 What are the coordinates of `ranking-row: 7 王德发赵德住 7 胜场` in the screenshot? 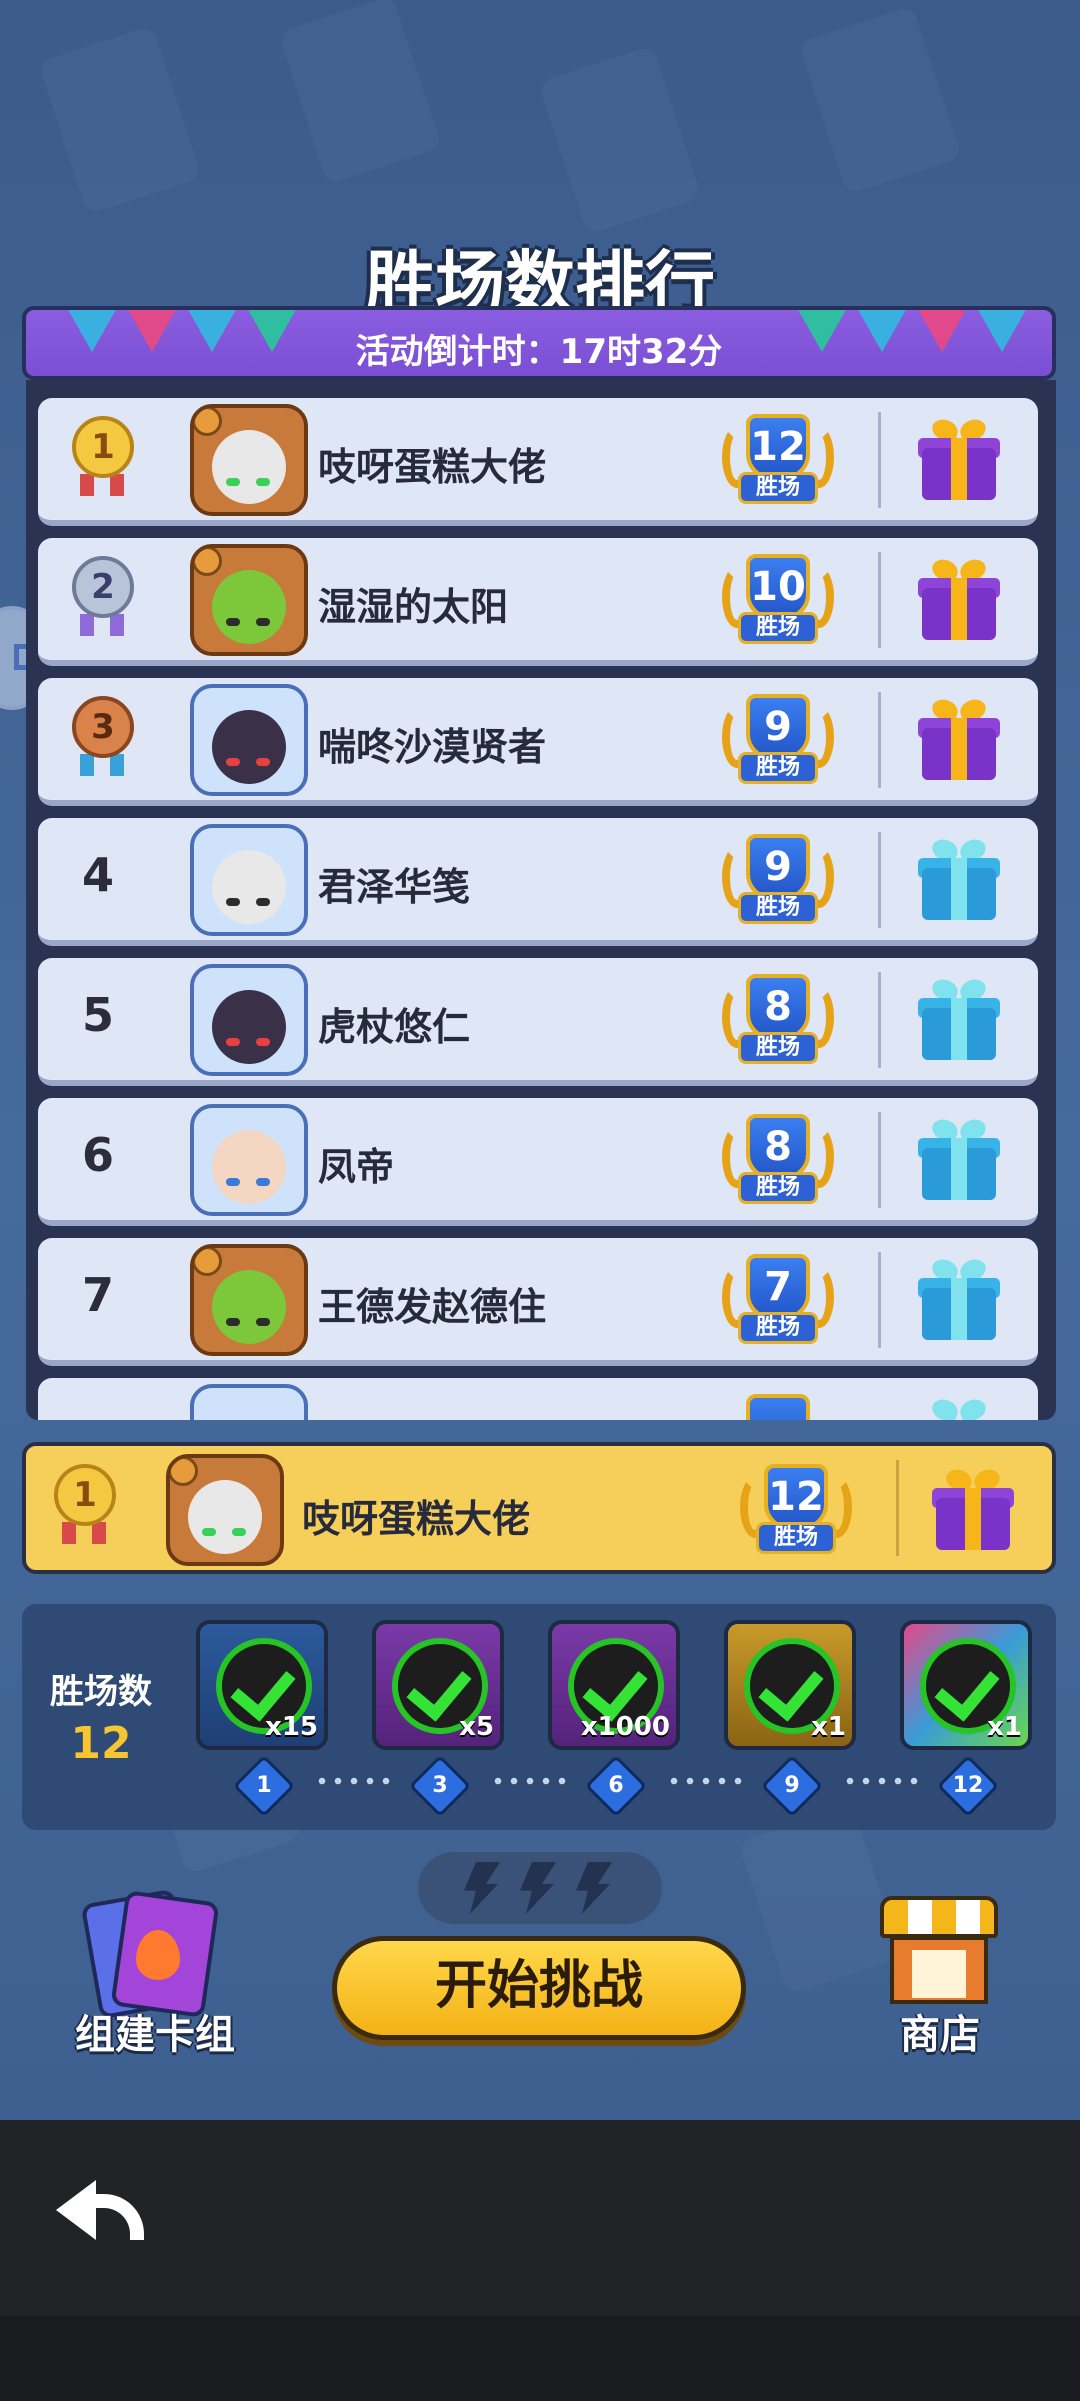 It's located at (538, 1302).